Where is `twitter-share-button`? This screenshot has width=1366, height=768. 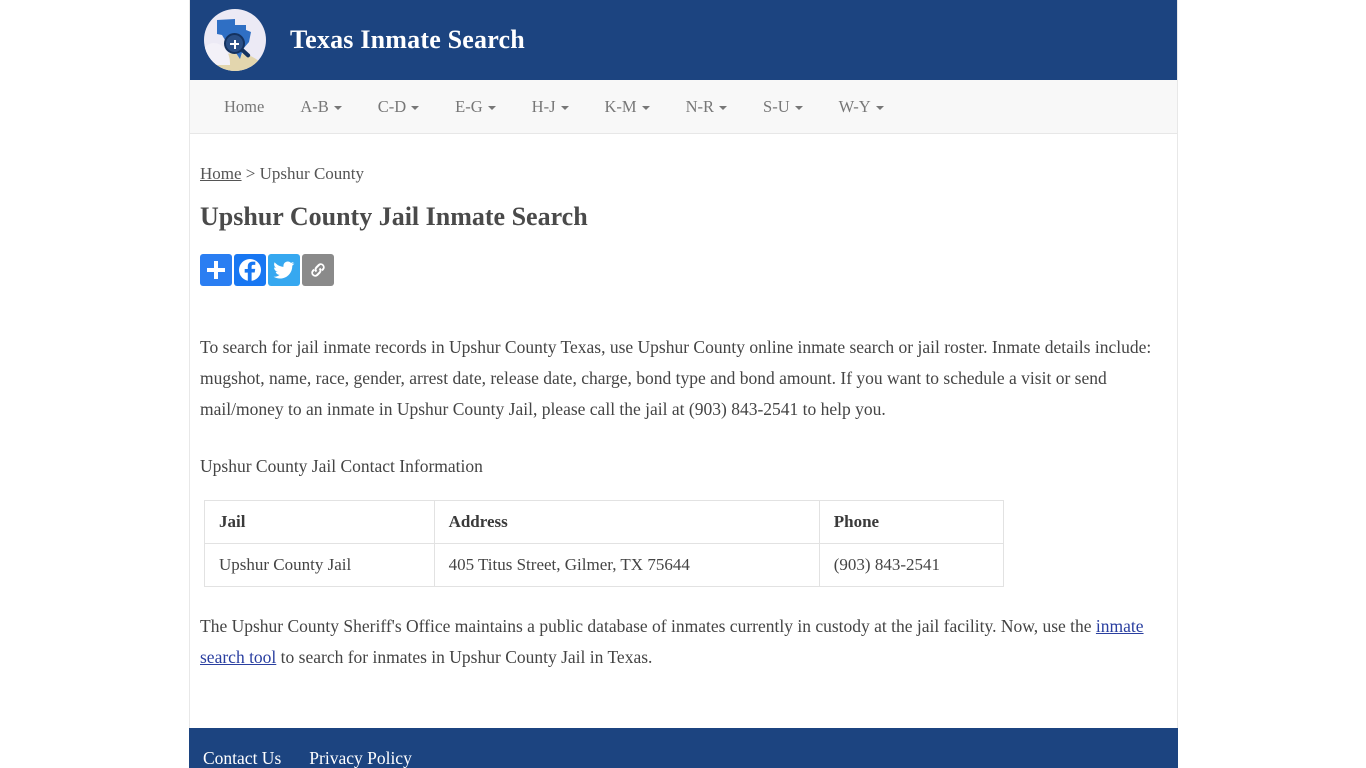 twitter-share-button is located at coordinates (284, 270).